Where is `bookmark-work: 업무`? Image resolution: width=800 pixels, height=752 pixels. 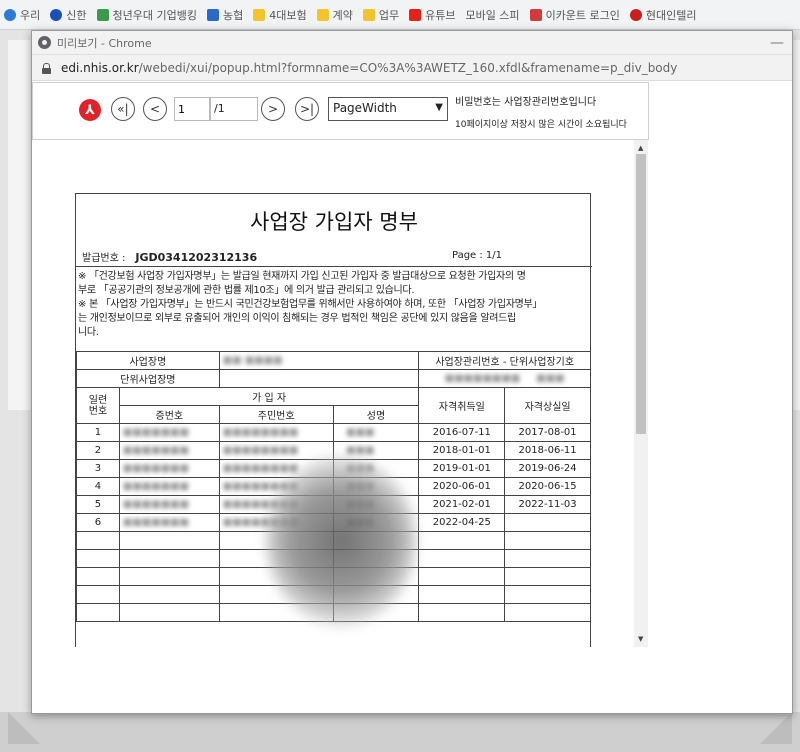
bookmark-work: 업무 is located at coordinates (380, 15).